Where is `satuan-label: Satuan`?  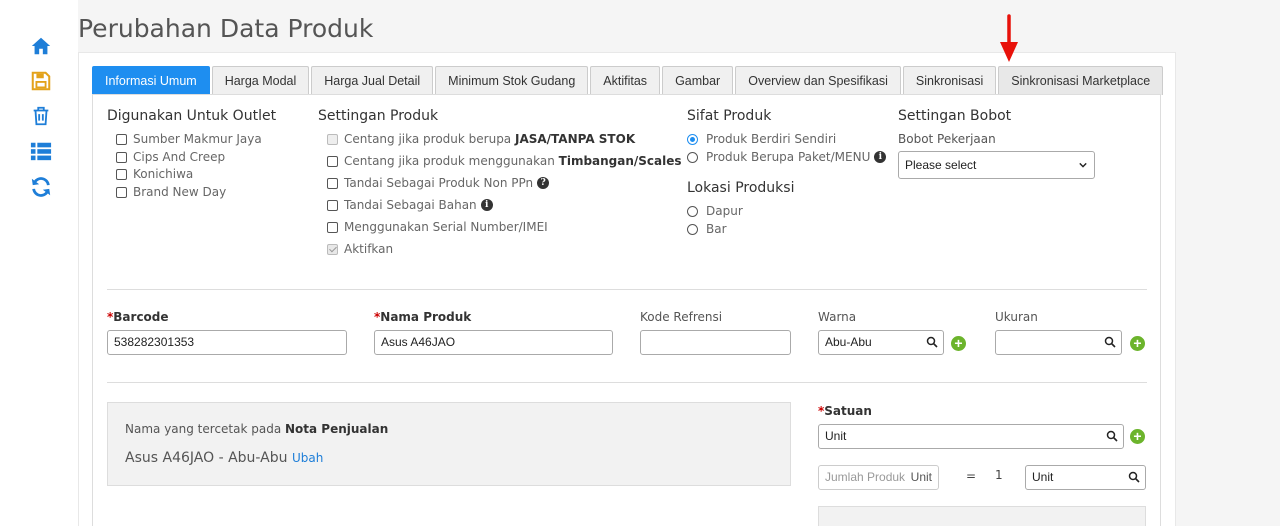 satuan-label: Satuan is located at coordinates (845, 411).